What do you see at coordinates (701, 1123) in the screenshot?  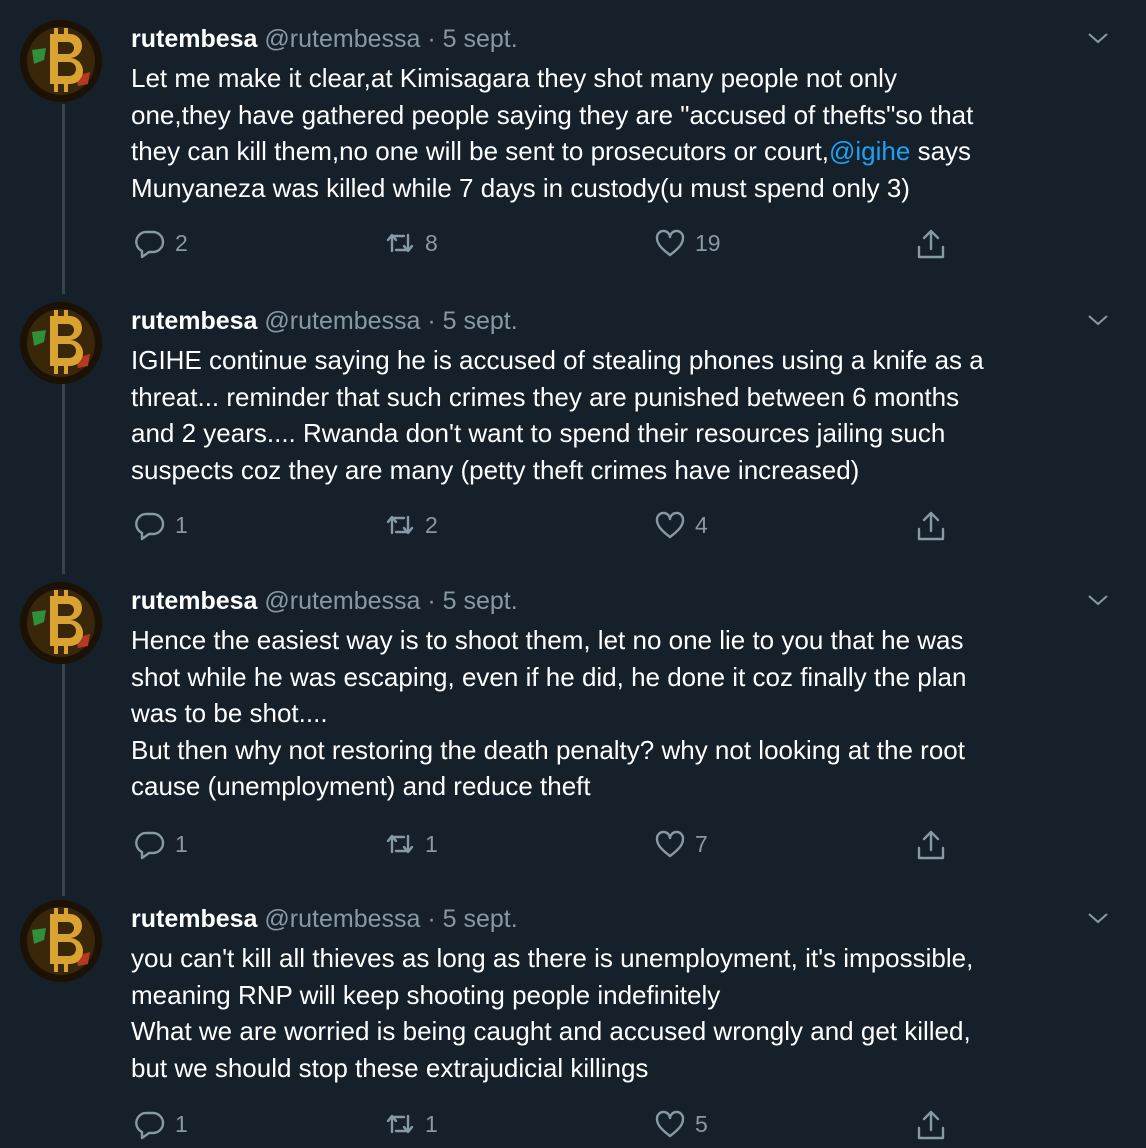 I see `like-count: 5` at bounding box center [701, 1123].